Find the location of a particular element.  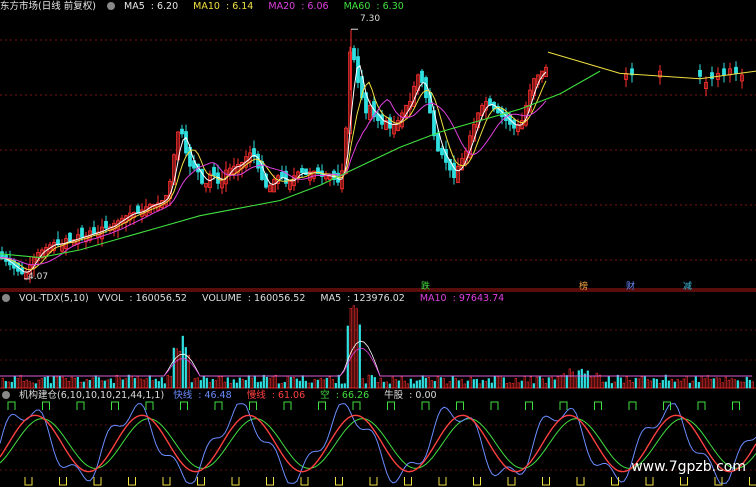

event-marker: 榜 is located at coordinates (583, 287).